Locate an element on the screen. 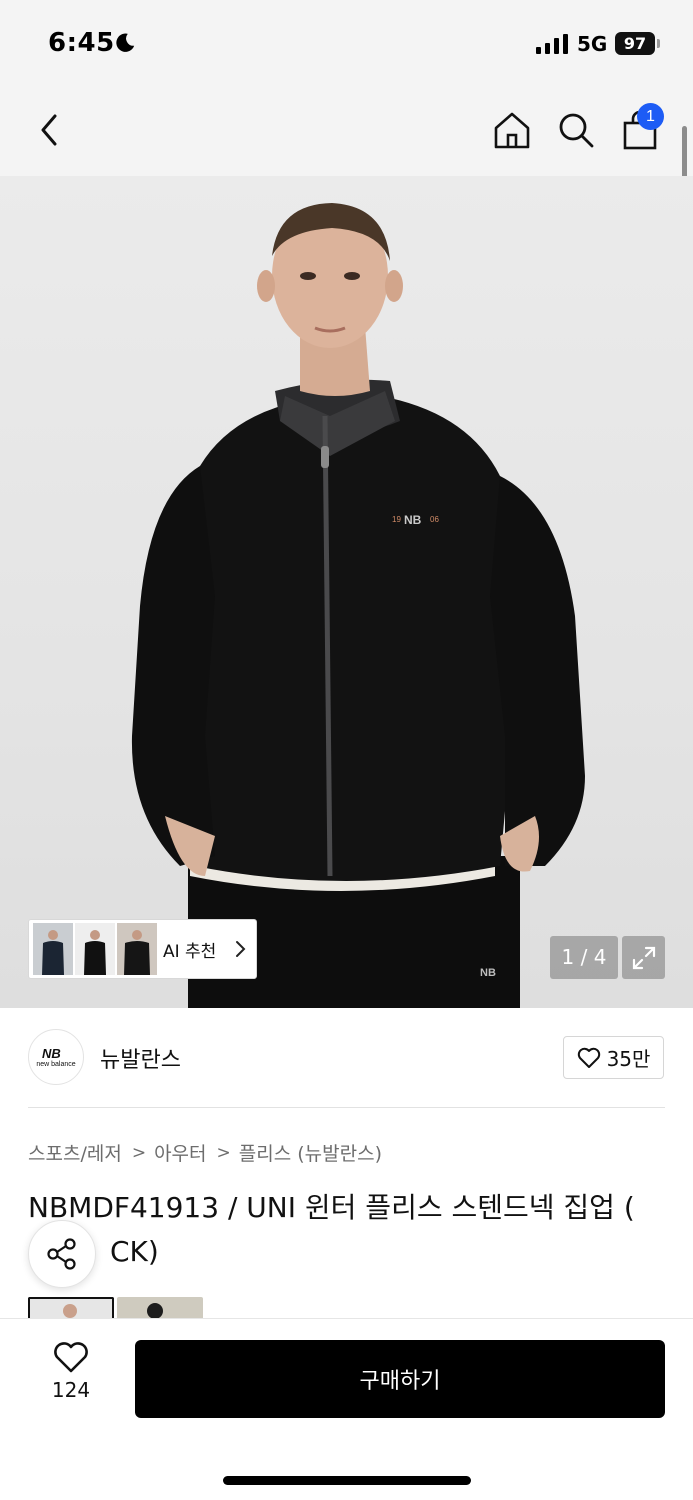  brand-like-button: 35만 is located at coordinates (613, 1057).